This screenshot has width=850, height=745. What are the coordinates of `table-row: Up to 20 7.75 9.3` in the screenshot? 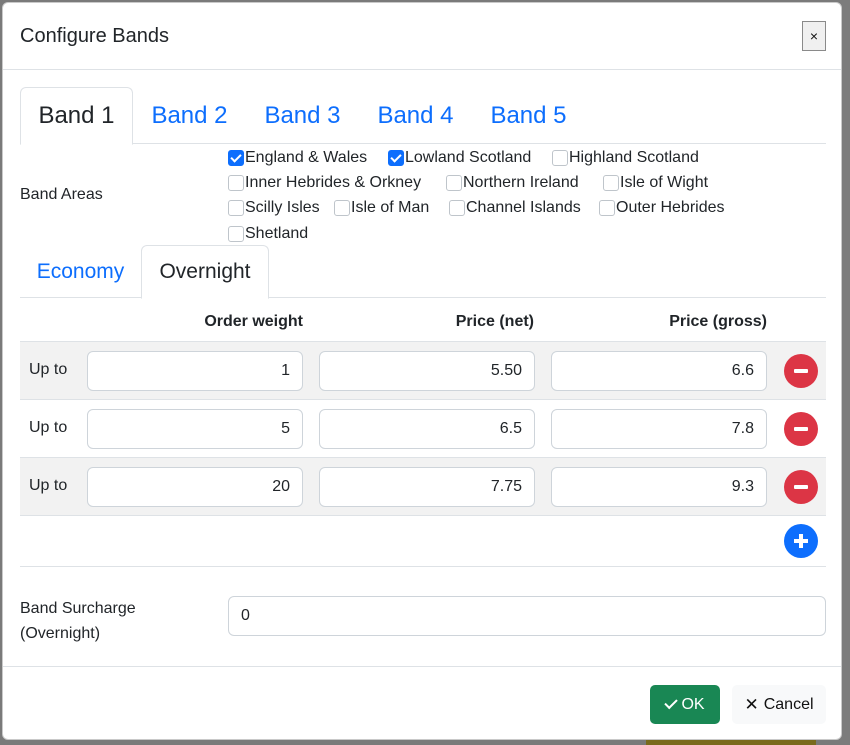 It's located at (423, 487).